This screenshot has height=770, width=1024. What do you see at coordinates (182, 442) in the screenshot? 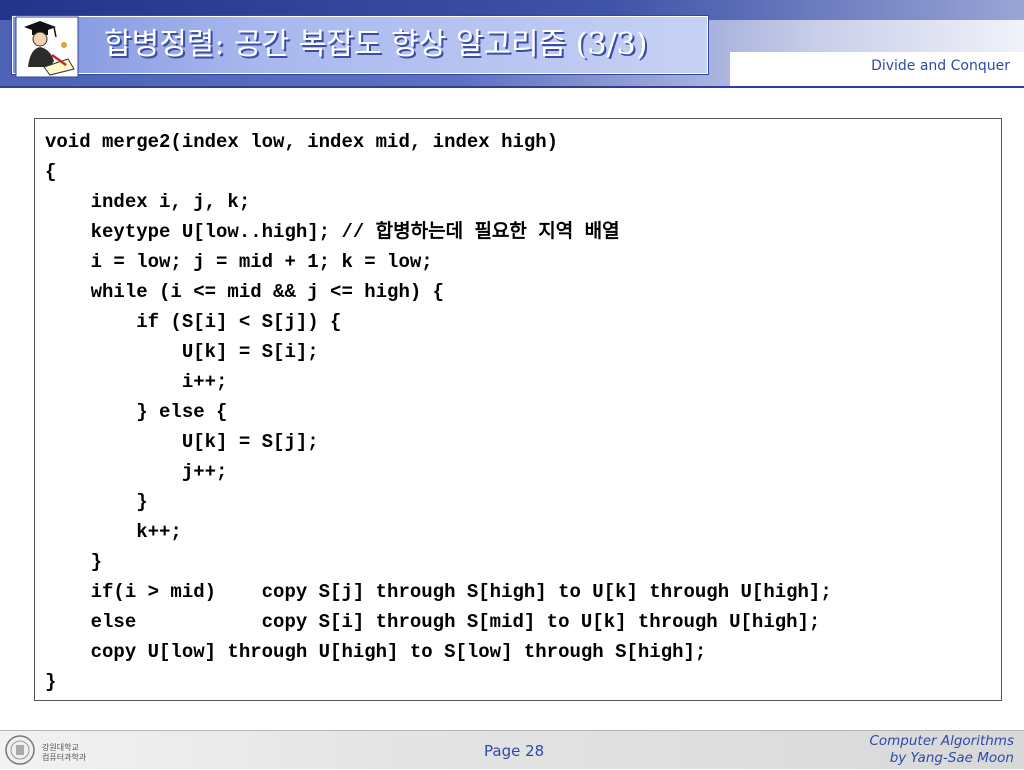
I see `code-line: U[k] = S[j];` at bounding box center [182, 442].